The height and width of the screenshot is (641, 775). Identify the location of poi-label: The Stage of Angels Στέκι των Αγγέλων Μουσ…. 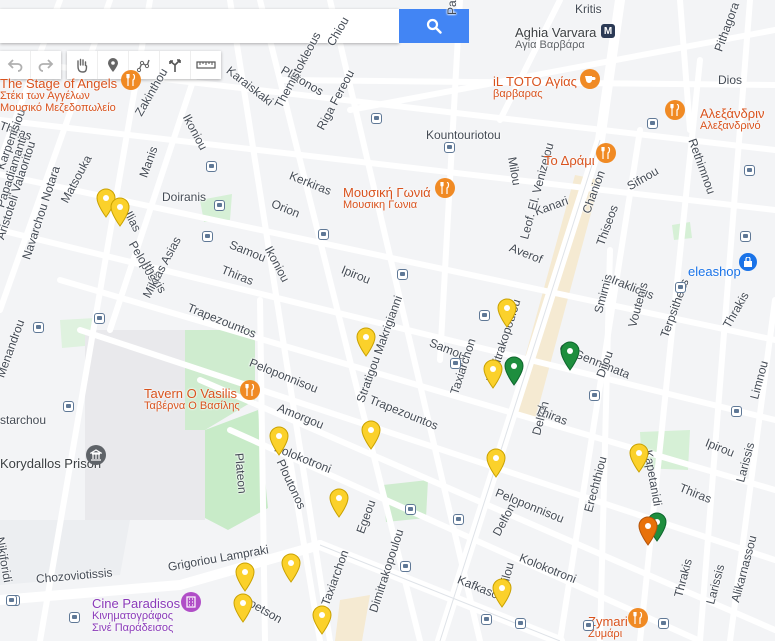
(59, 95).